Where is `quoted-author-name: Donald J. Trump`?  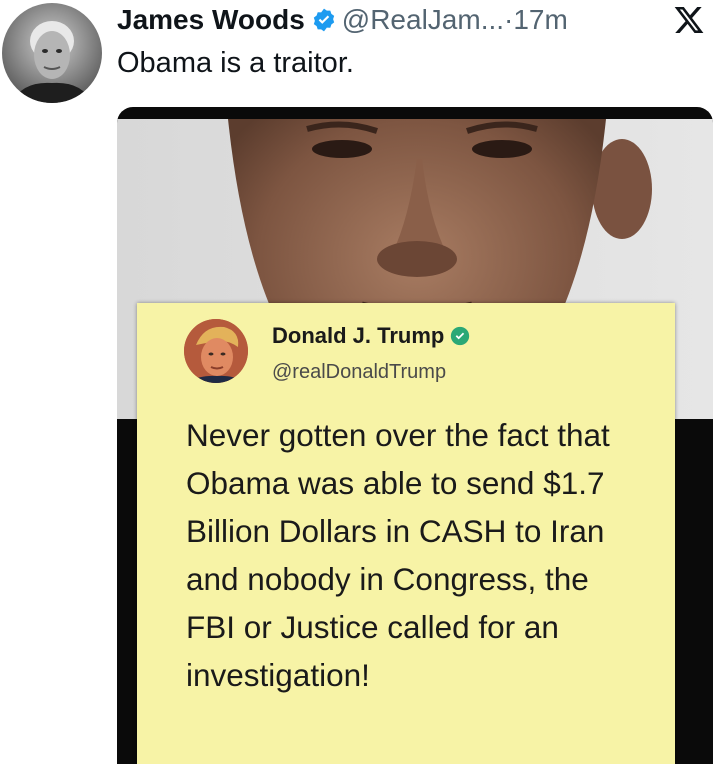 quoted-author-name: Donald J. Trump is located at coordinates (371, 336).